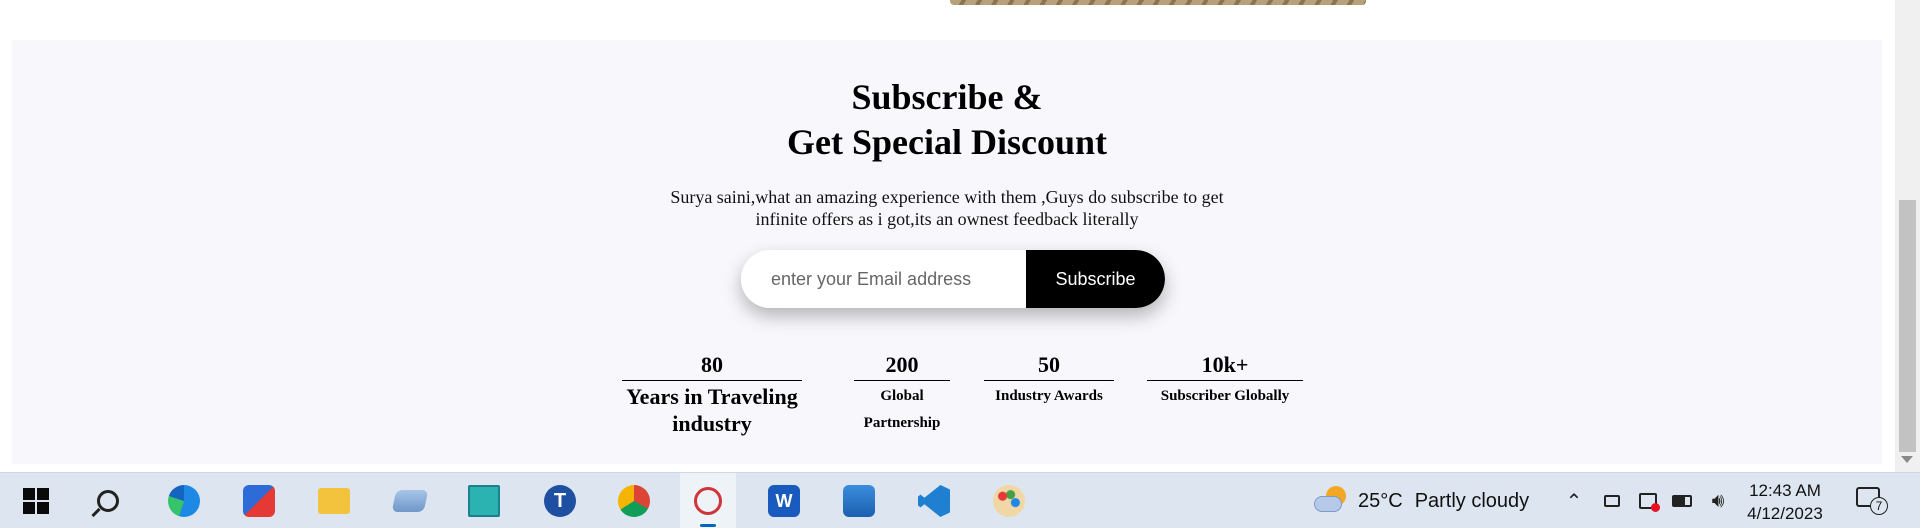 This screenshot has width=1920, height=528. I want to click on taskbar-app-fingerprint, so click(484, 500).